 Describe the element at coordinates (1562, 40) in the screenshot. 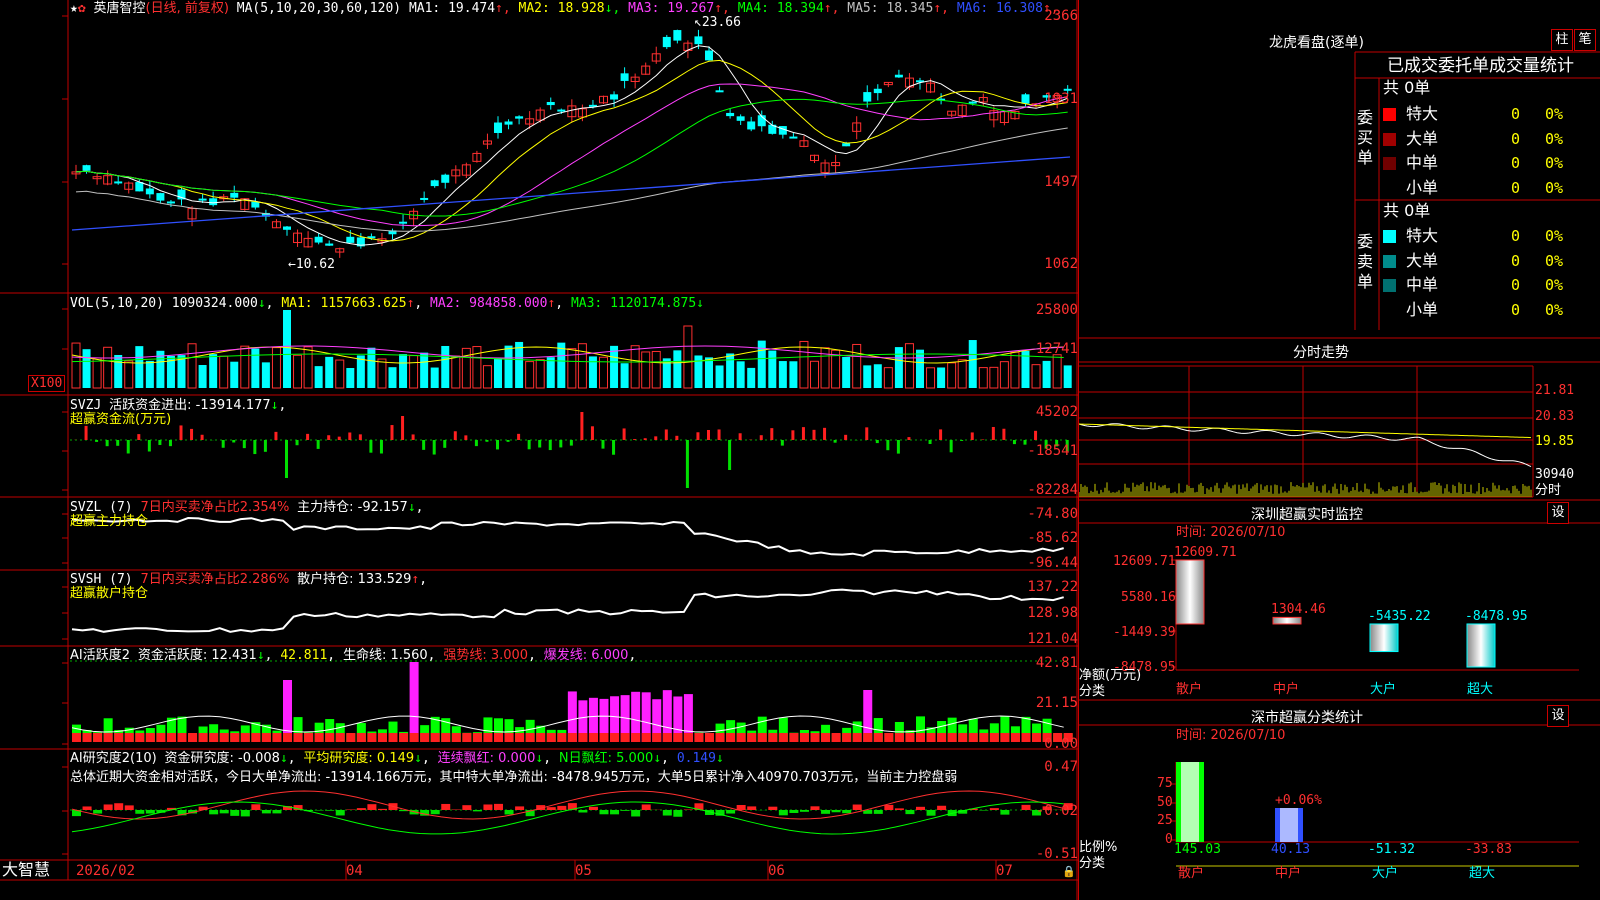

I see `bar-mode-button: 柱` at that location.